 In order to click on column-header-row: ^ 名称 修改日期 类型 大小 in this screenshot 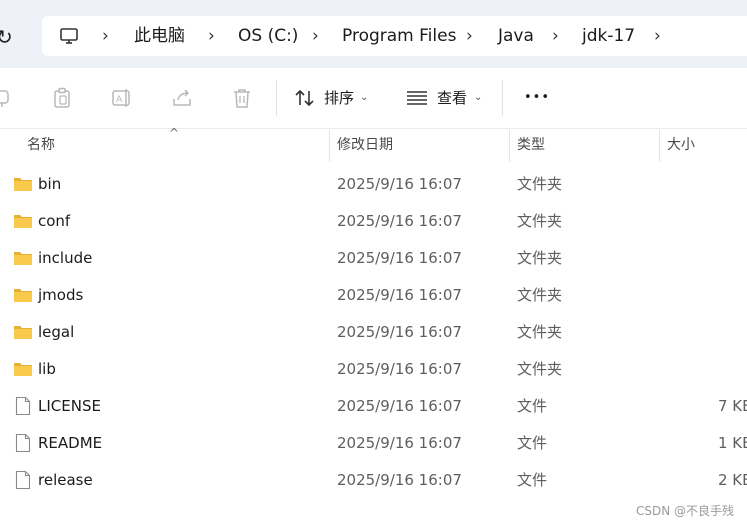, I will do `click(373, 144)`.